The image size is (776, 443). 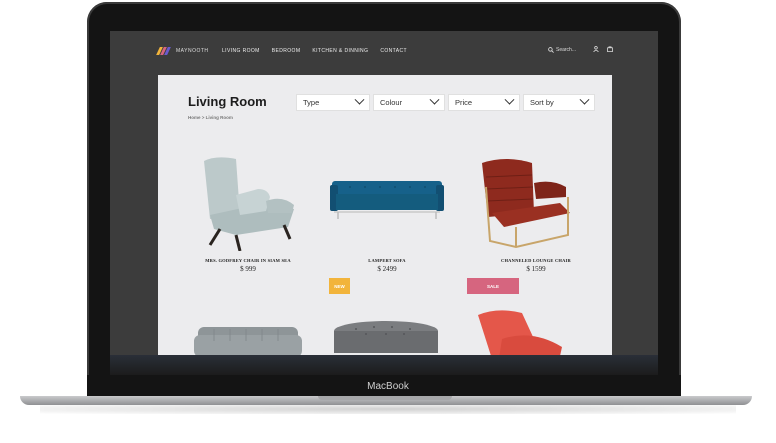 What do you see at coordinates (387, 269) in the screenshot?
I see `product-price-2: $ 2499` at bounding box center [387, 269].